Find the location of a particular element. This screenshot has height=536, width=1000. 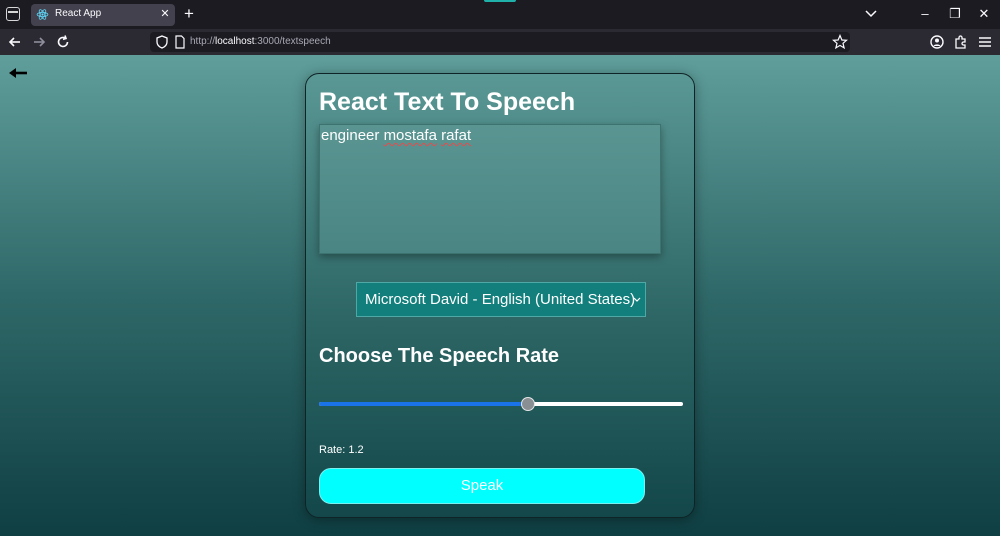

account-icon is located at coordinates (937, 42).